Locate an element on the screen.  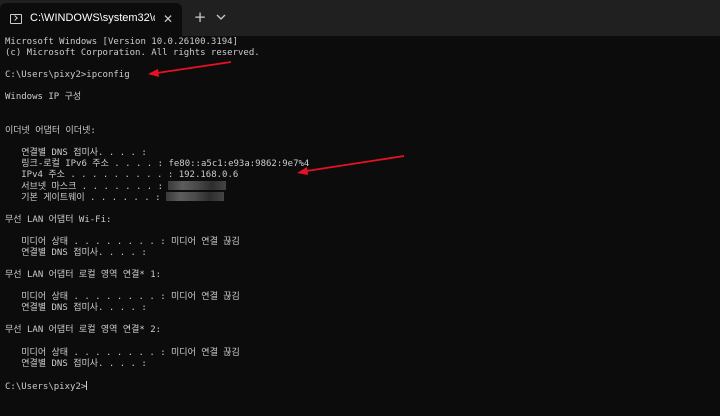
tab-title: C:\WINDOWS\system32\cmd.exe is located at coordinates (92, 18).